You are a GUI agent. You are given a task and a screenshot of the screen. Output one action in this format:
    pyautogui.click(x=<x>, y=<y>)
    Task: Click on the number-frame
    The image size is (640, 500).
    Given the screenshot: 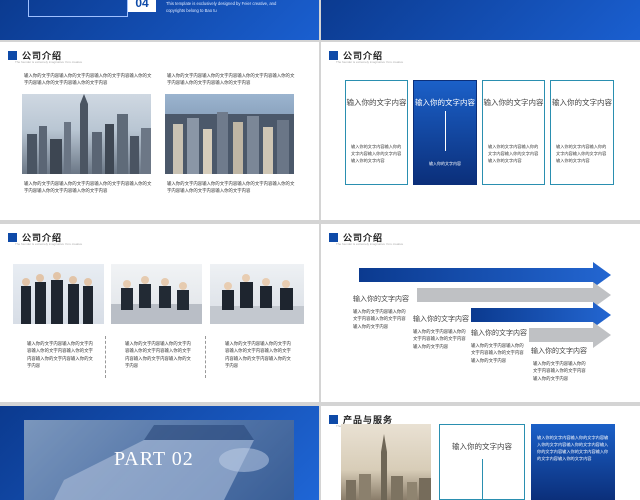 What is the action you would take?
    pyautogui.click(x=78, y=8)
    